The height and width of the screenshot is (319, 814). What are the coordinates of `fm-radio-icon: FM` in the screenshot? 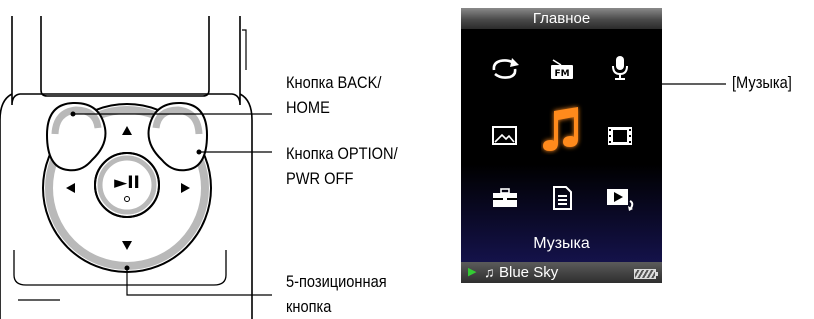 It's located at (562, 69).